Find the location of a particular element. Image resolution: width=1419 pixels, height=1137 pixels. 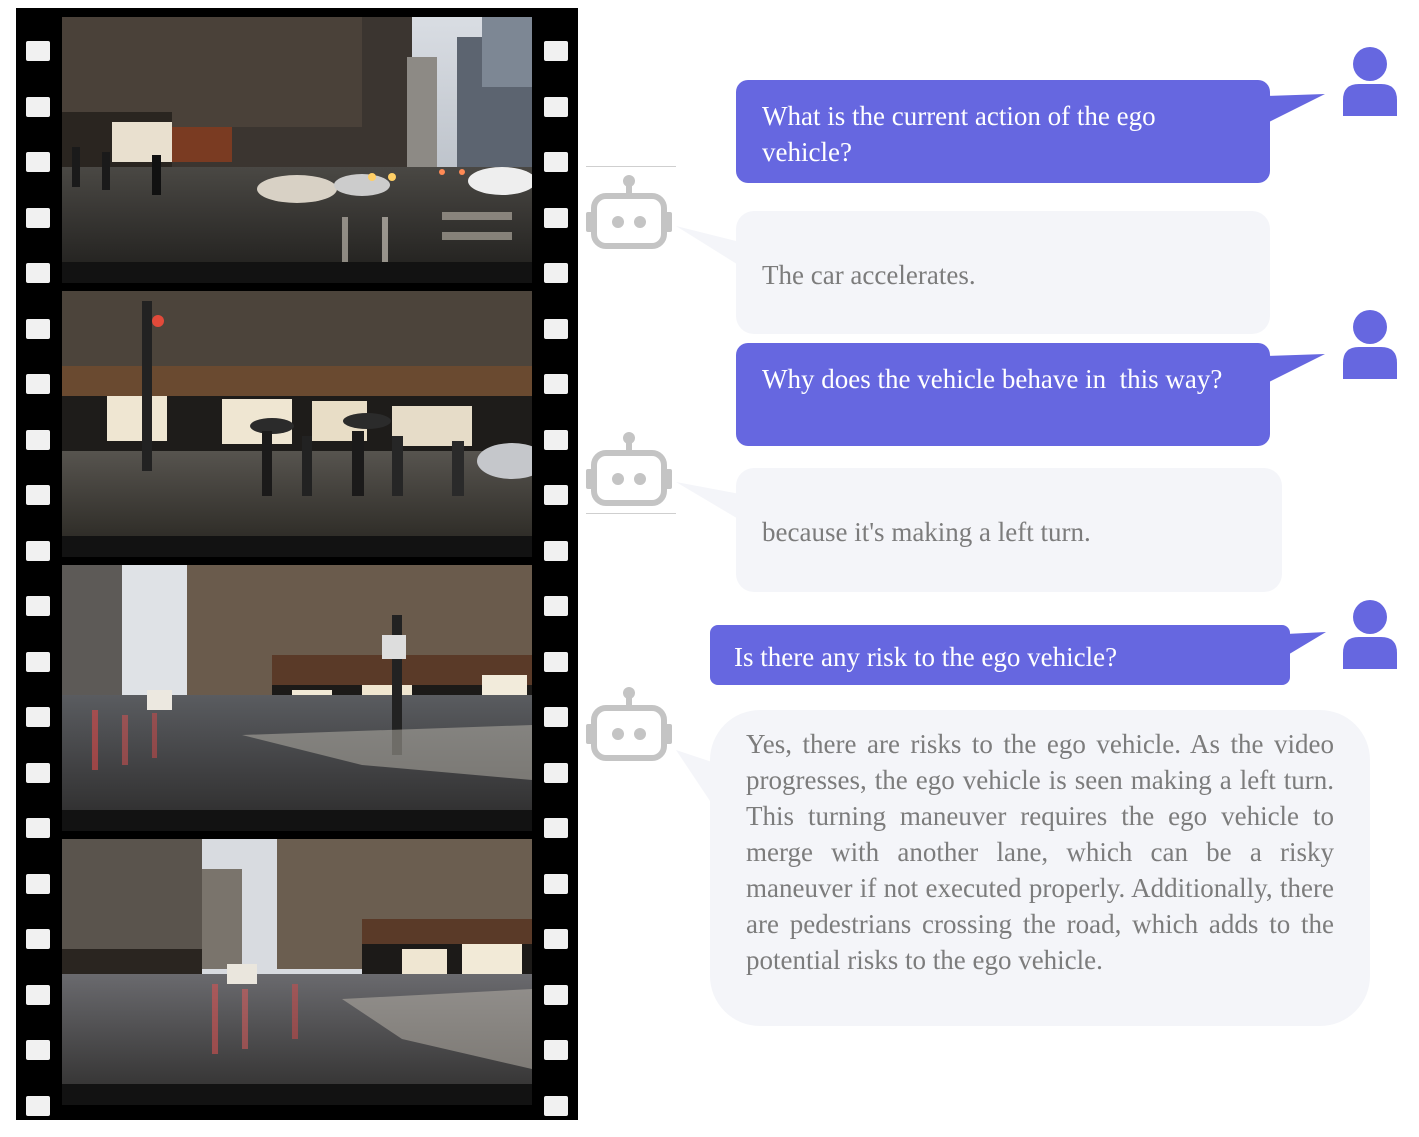

answer-bubble-2: because it's making a left turn. is located at coordinates (1009, 530).